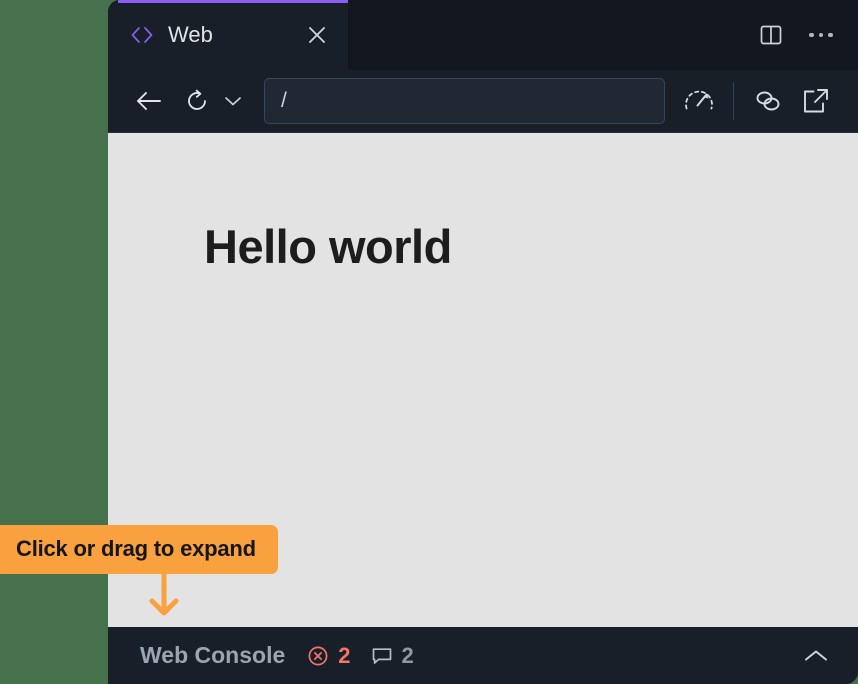 This screenshot has width=858, height=684. I want to click on more-options-icon, so click(821, 35).